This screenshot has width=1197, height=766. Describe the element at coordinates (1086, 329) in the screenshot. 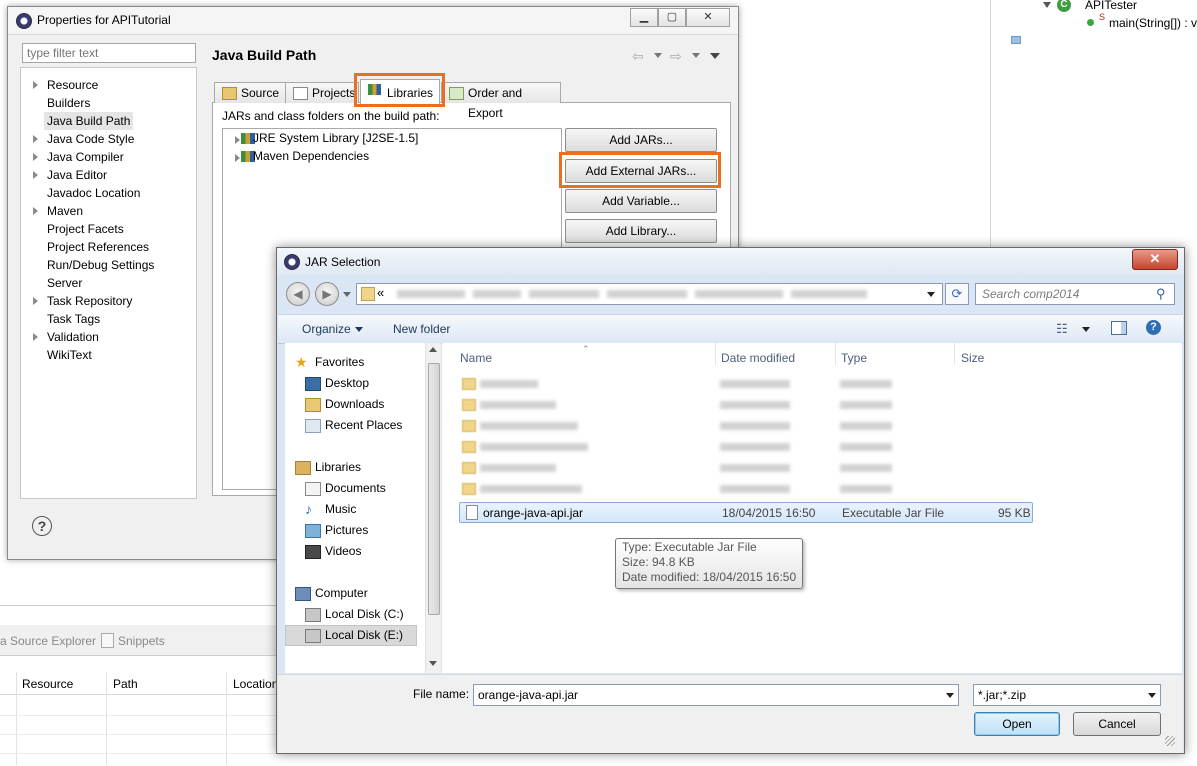

I see `view-dropdown-icon` at that location.